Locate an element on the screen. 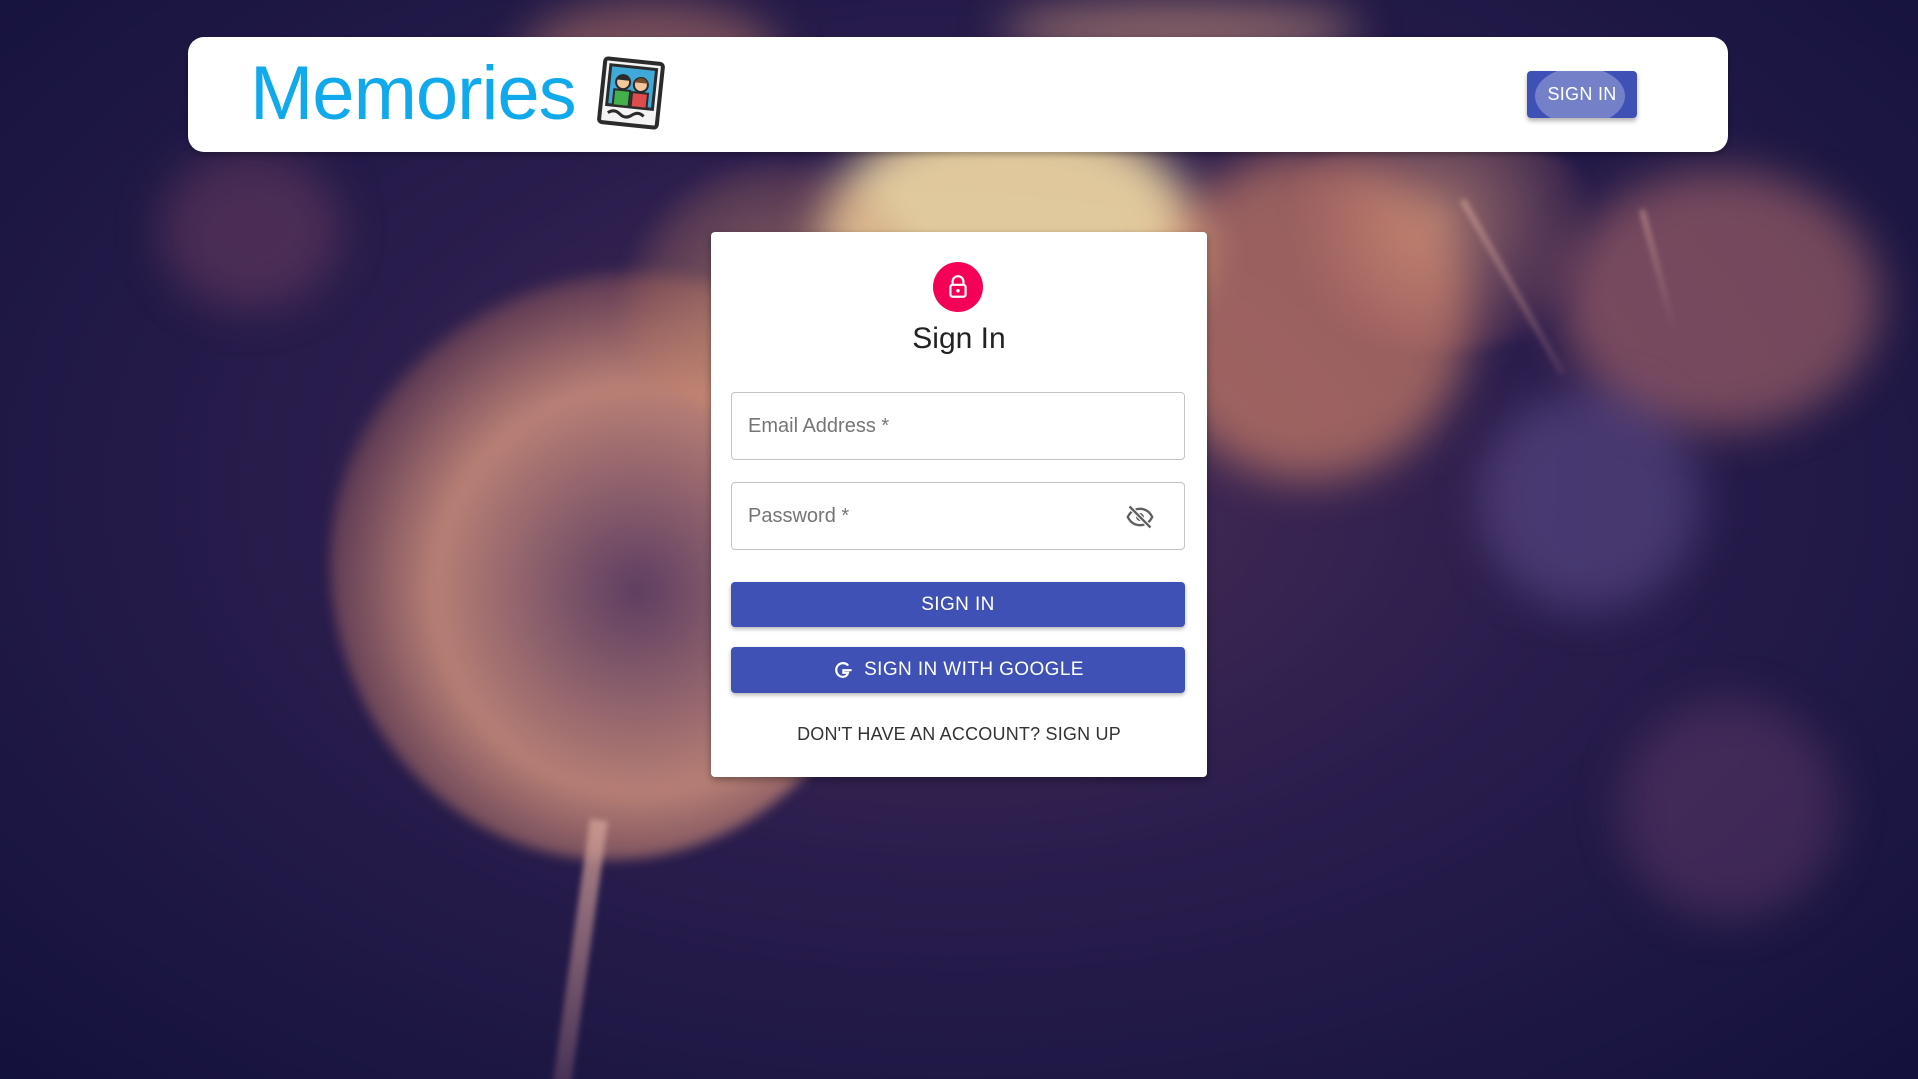  google-signin-button: SIGN IN WITH GOOGLE is located at coordinates (958, 670).